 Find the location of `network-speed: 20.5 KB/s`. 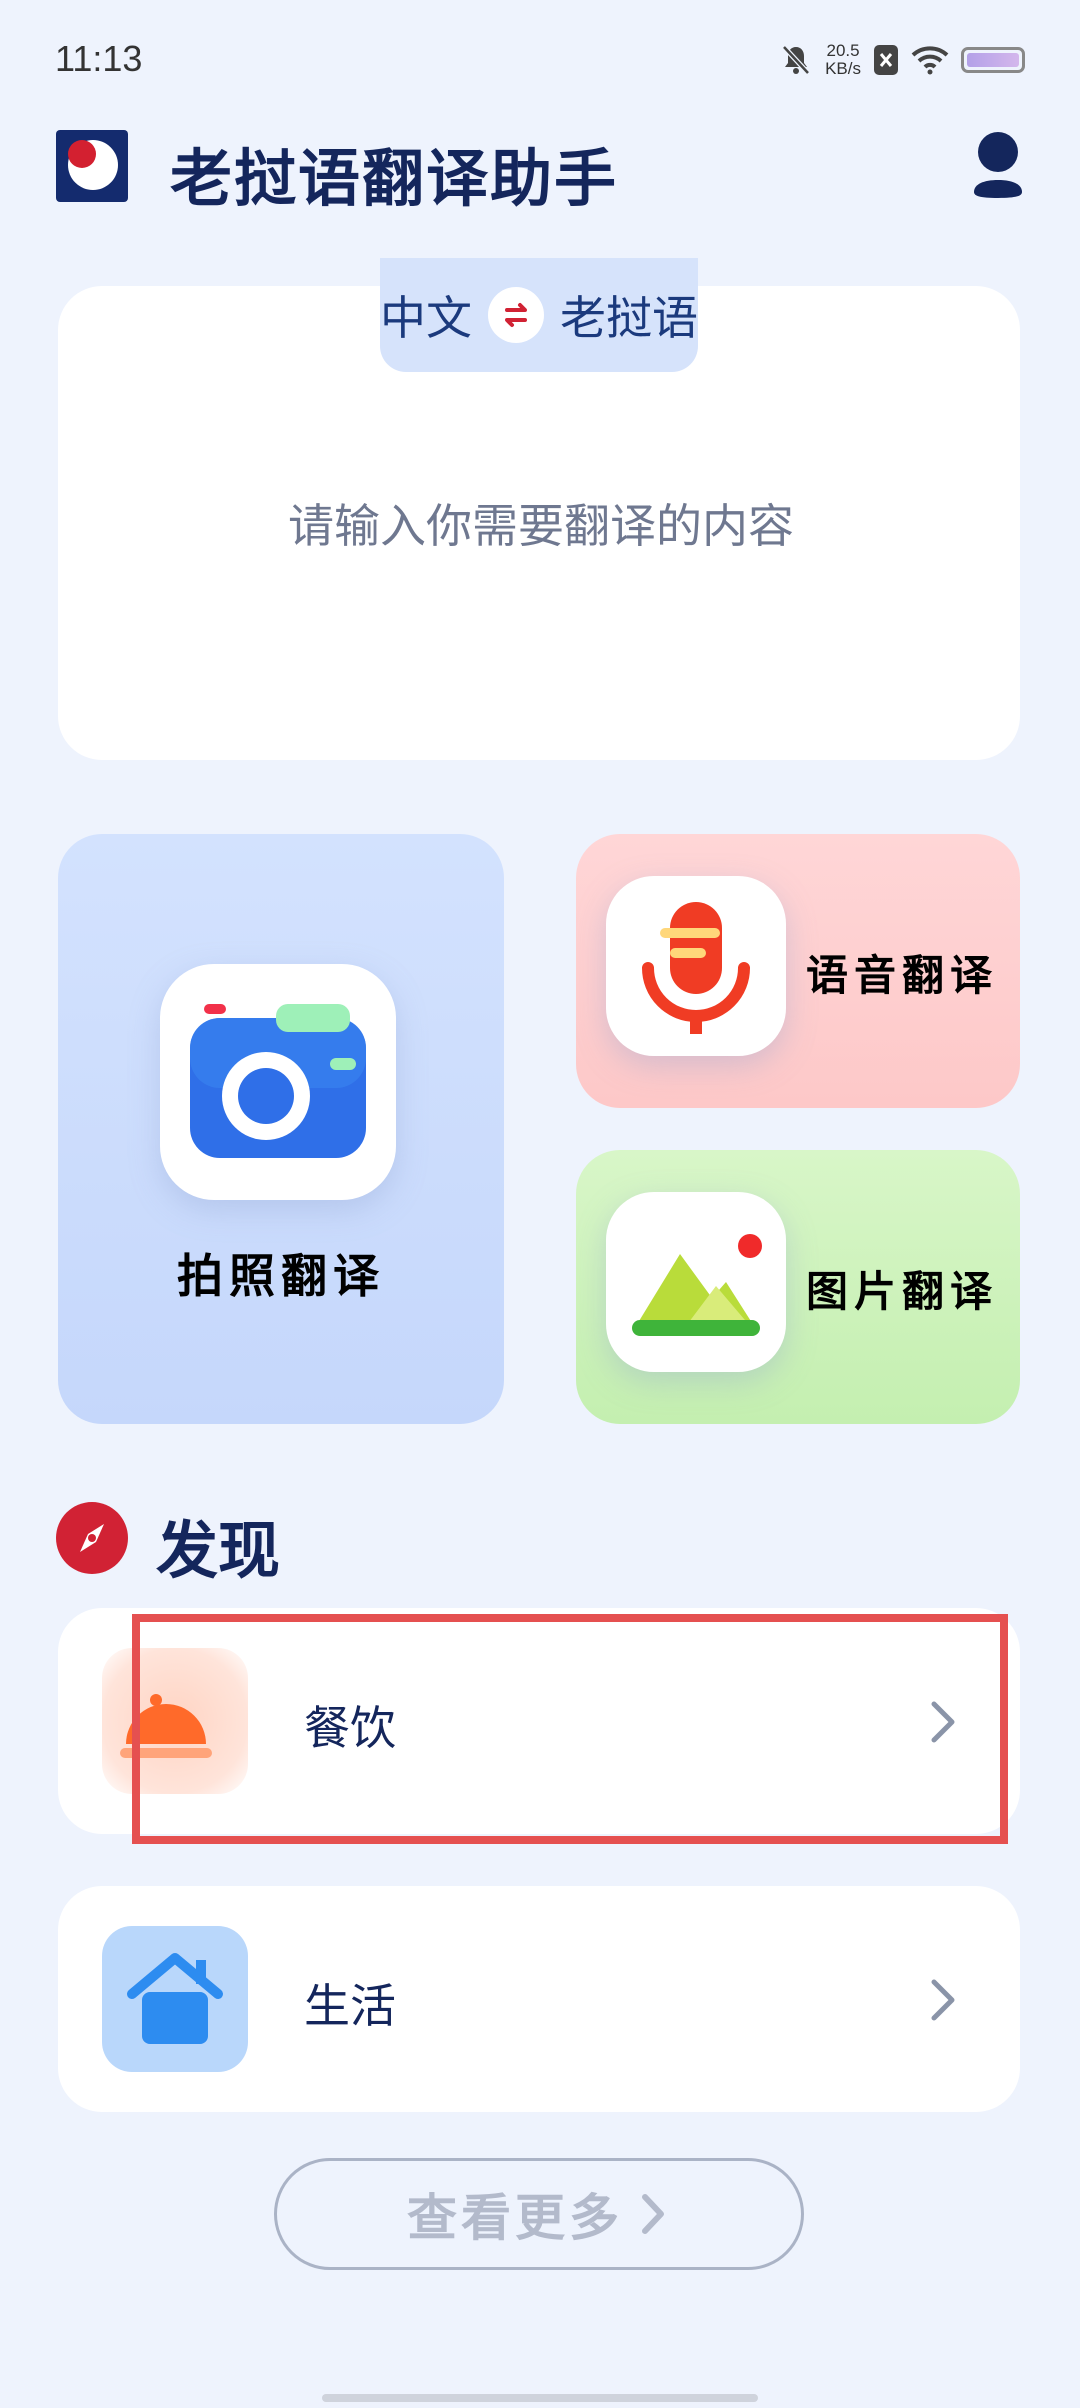

network-speed: 20.5 KB/s is located at coordinates (843, 60).